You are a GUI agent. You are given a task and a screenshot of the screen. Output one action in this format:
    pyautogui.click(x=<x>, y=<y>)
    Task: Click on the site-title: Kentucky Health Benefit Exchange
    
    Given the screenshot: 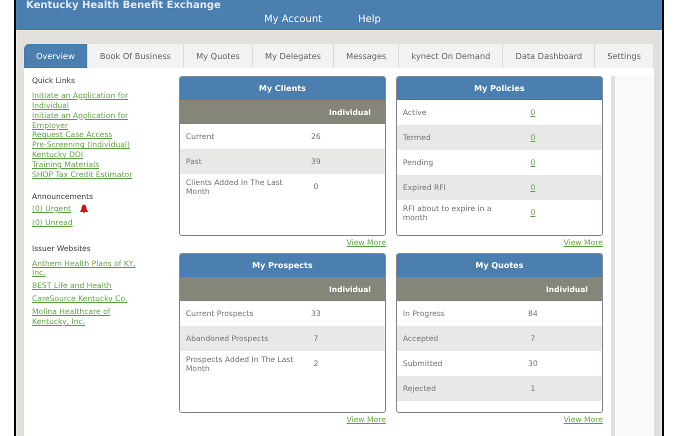 What is the action you would take?
    pyautogui.click(x=123, y=5)
    